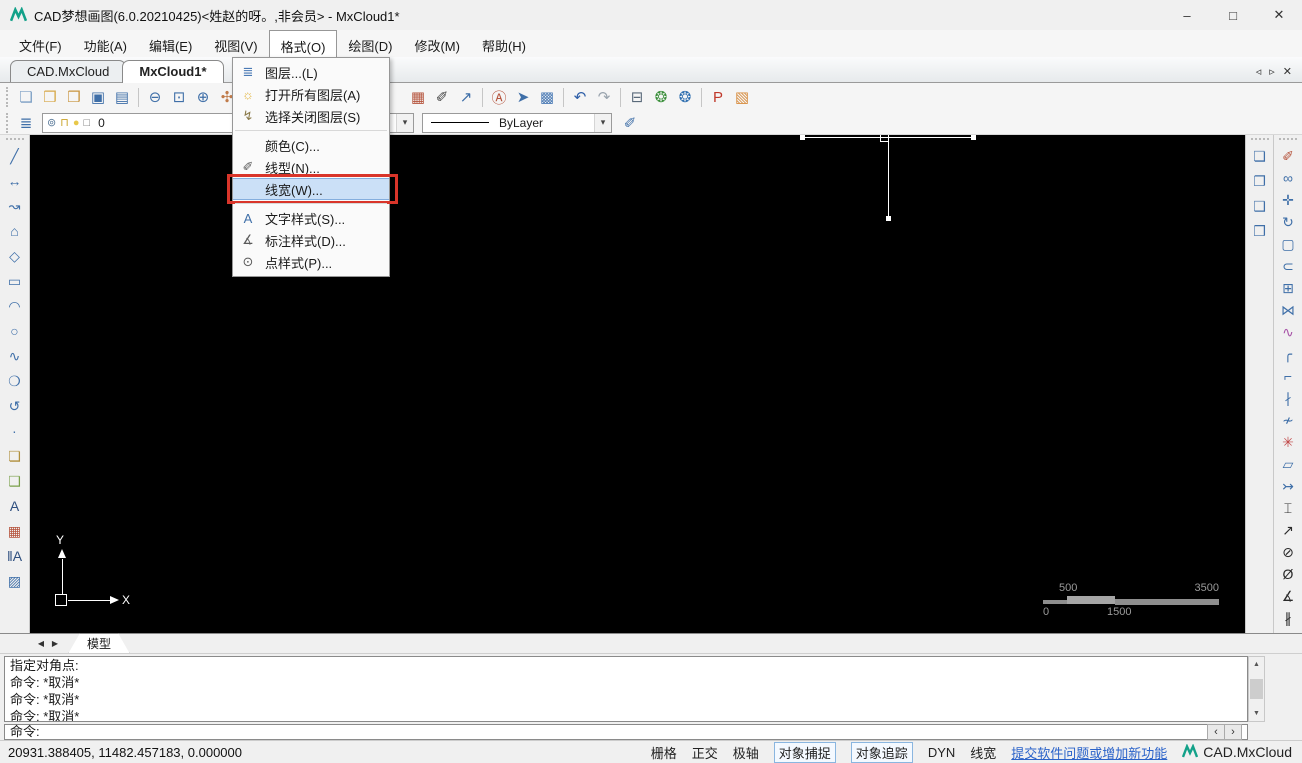 Image resolution: width=1302 pixels, height=763 pixels. What do you see at coordinates (661, 97) in the screenshot?
I see `mxcloud-home-button: ❂` at bounding box center [661, 97].